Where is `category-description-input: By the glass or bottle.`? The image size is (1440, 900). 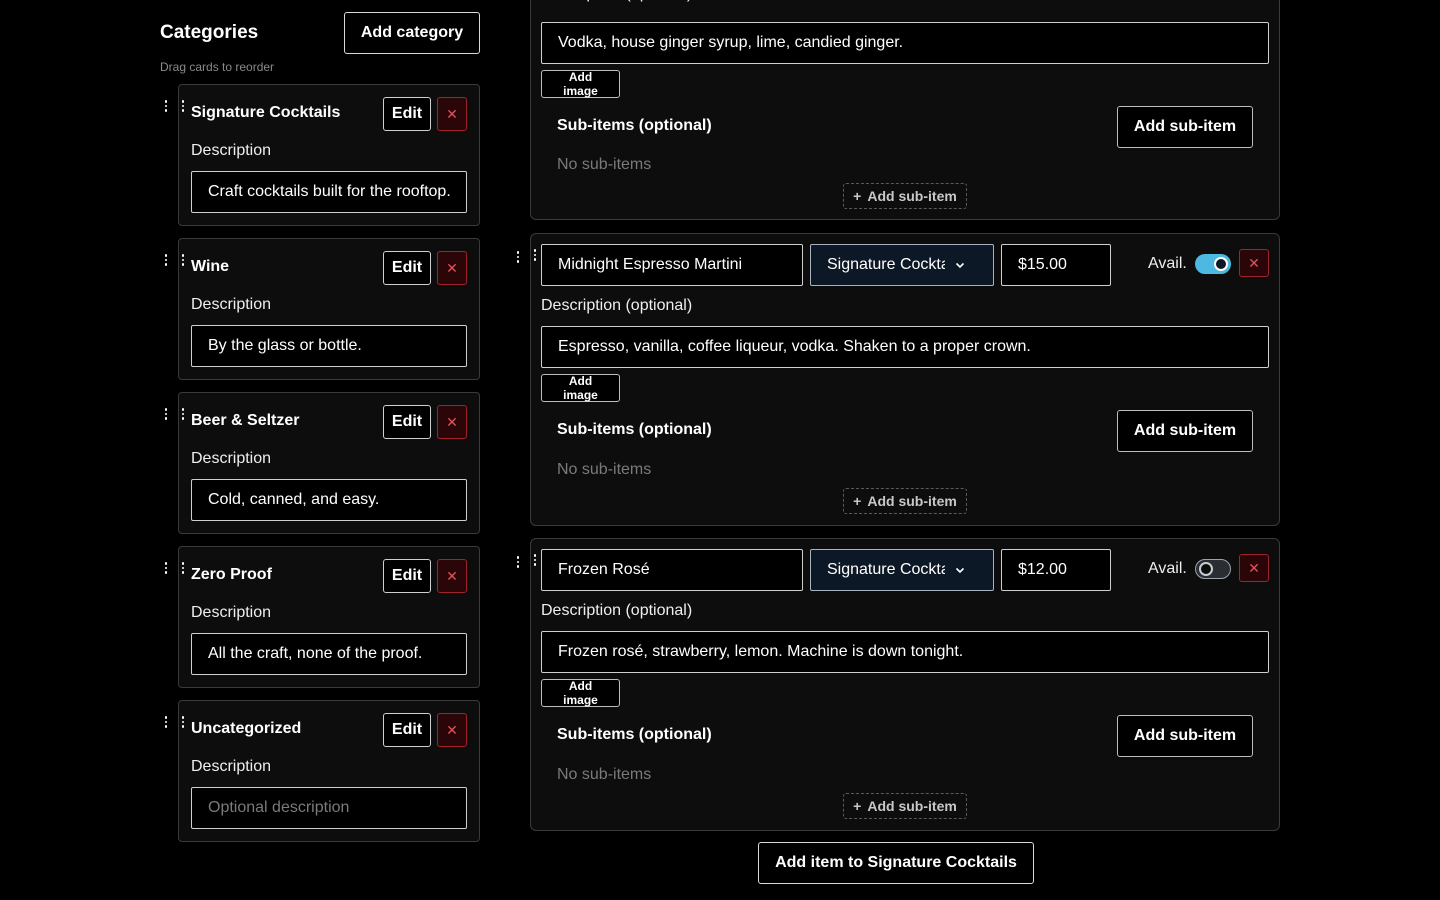
category-description-input: By the glass or bottle. is located at coordinates (329, 346).